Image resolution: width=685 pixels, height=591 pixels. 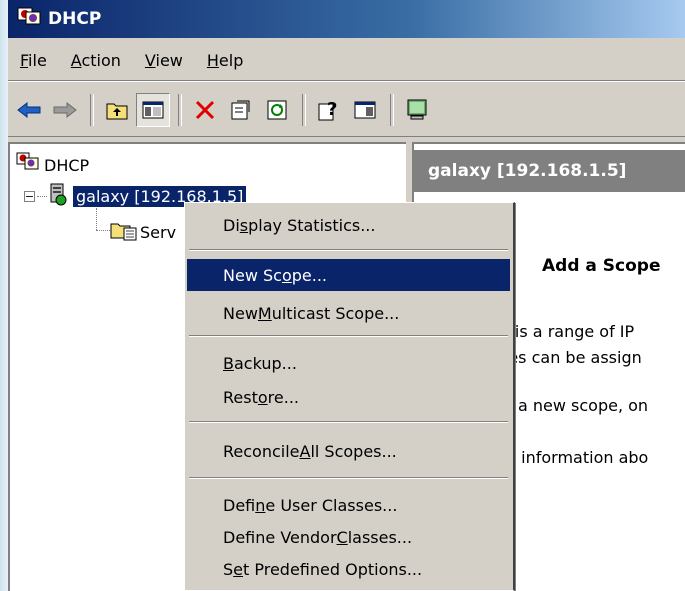 What do you see at coordinates (29, 196) in the screenshot?
I see `collapse-icon: −` at bounding box center [29, 196].